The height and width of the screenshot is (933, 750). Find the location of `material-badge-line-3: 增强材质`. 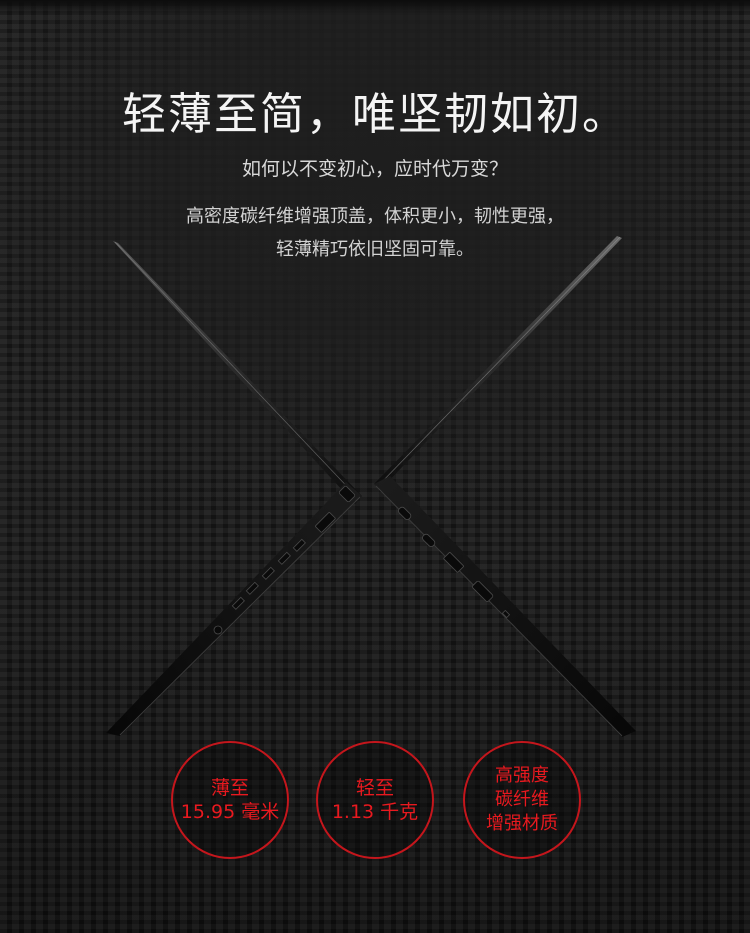

material-badge-line-3: 增强材质 is located at coordinates (522, 823).